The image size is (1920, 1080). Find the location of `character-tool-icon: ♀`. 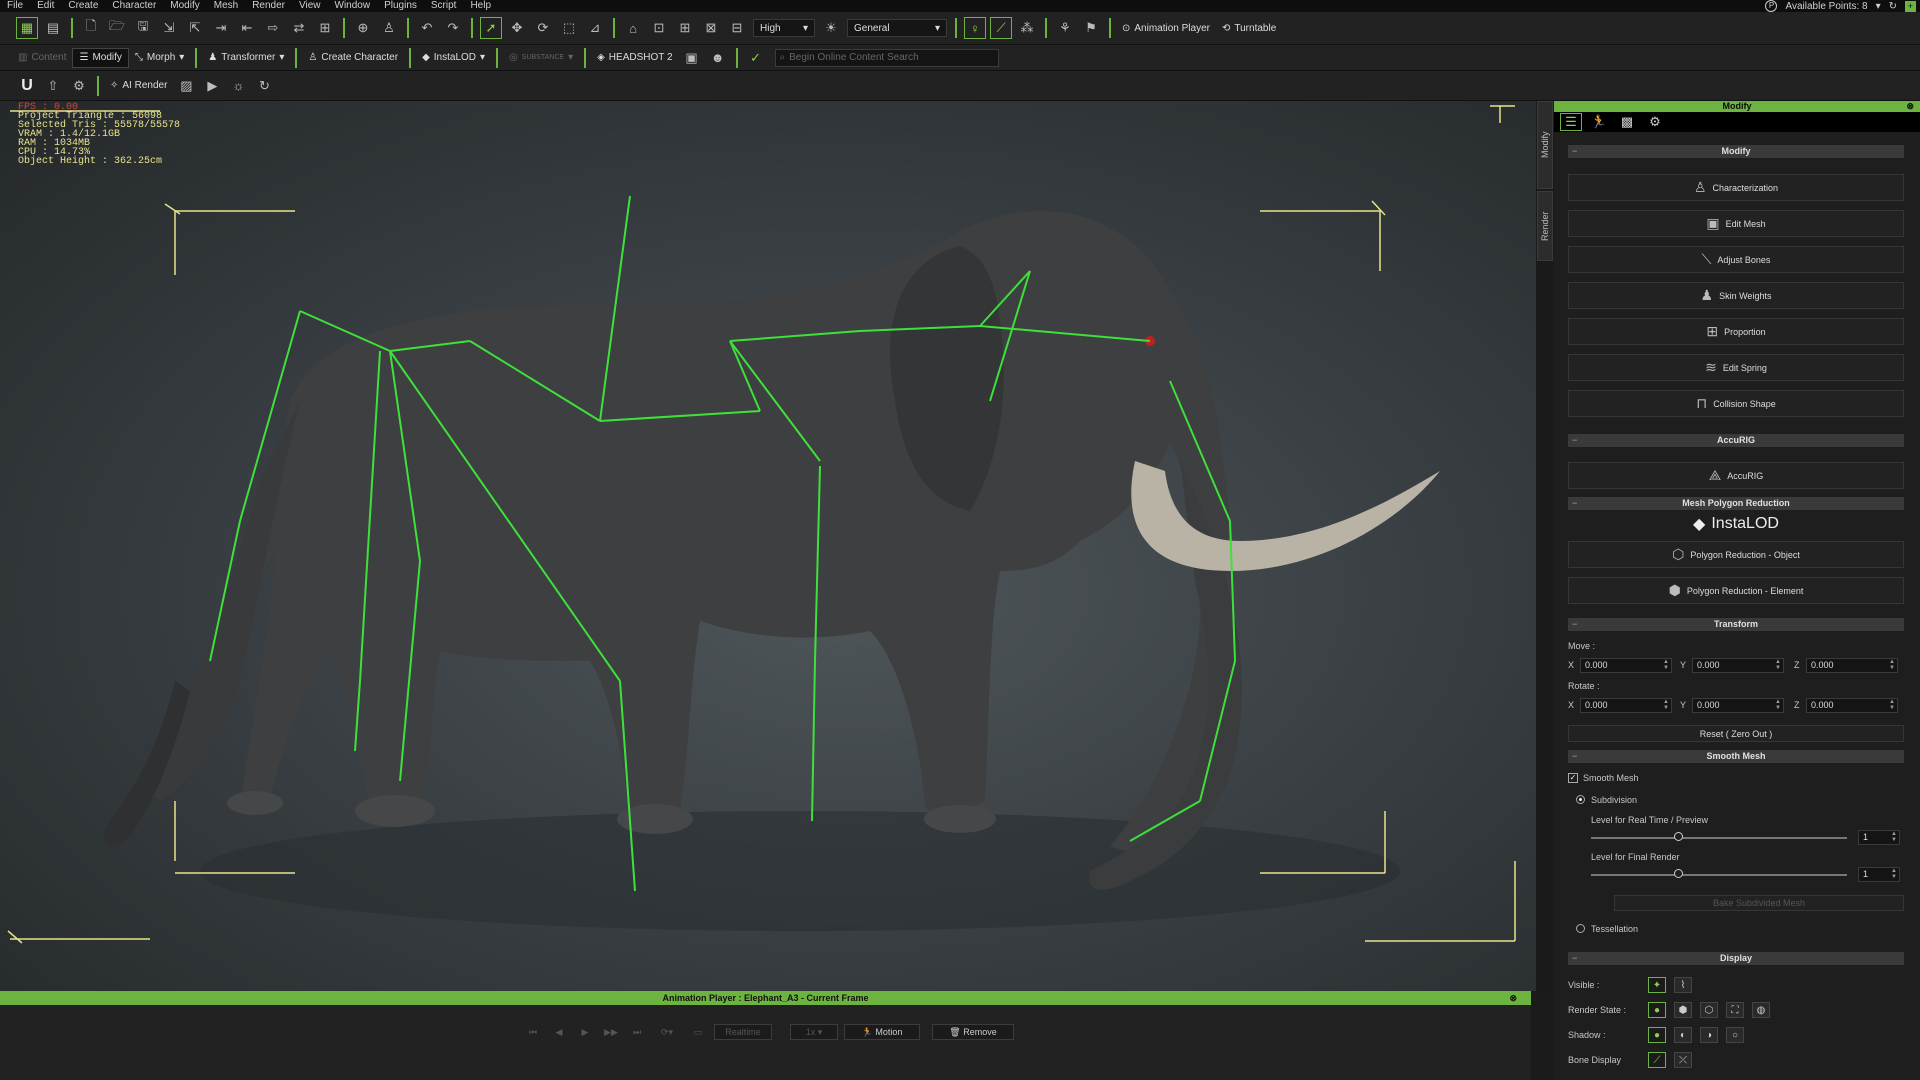

character-tool-icon: ♀ is located at coordinates (975, 28).